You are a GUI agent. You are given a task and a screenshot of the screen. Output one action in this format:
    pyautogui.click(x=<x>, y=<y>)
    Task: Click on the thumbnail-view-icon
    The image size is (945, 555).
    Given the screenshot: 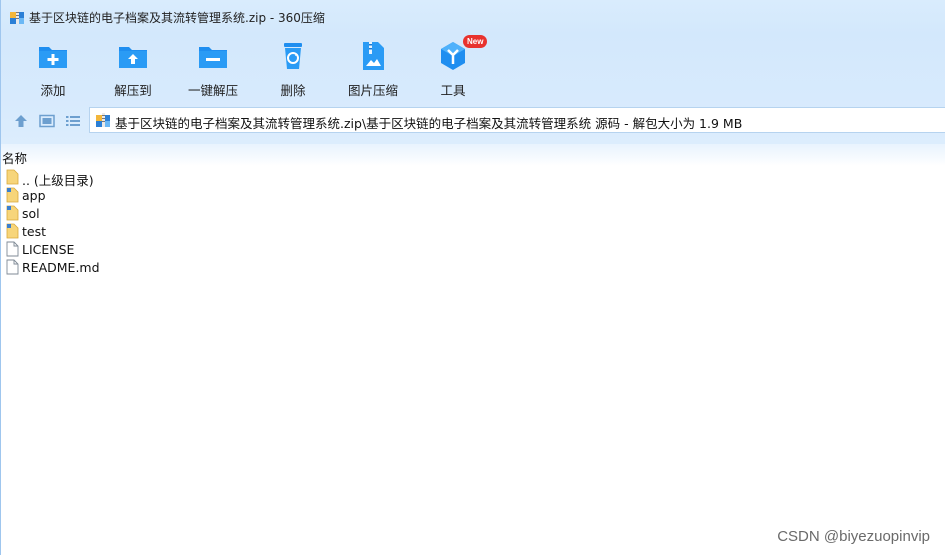 What is the action you would take?
    pyautogui.click(x=47, y=121)
    